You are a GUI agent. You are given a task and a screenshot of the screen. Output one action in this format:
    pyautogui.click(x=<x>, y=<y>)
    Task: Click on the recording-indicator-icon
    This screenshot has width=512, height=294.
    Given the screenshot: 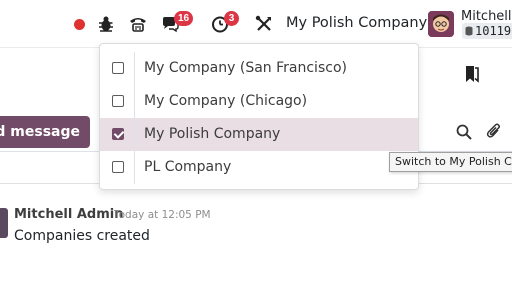 What is the action you would take?
    pyautogui.click(x=79, y=24)
    